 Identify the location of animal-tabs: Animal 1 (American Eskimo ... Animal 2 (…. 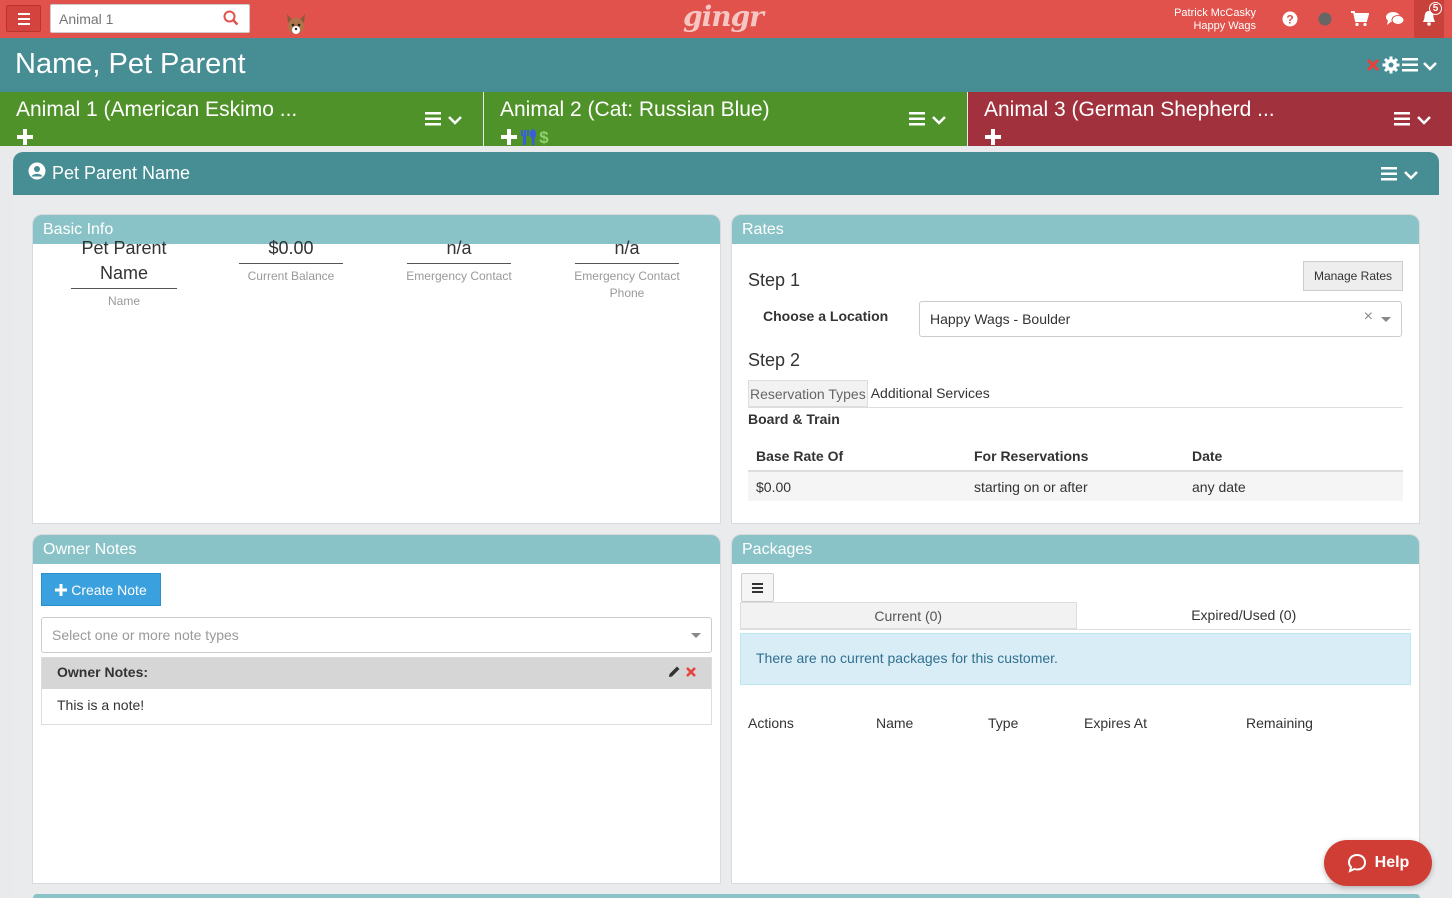
(726, 119).